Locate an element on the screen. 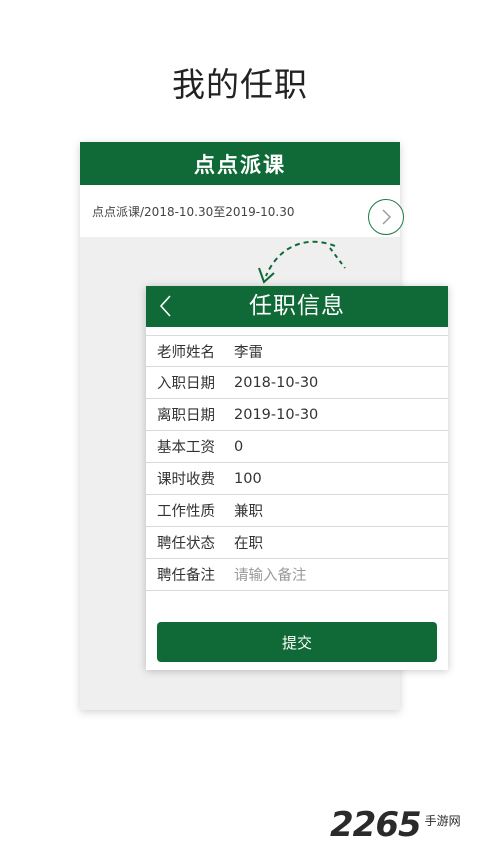 This screenshot has height=853, width=480. form-row-lesson-fee: 课时收费 100 is located at coordinates (297, 479).